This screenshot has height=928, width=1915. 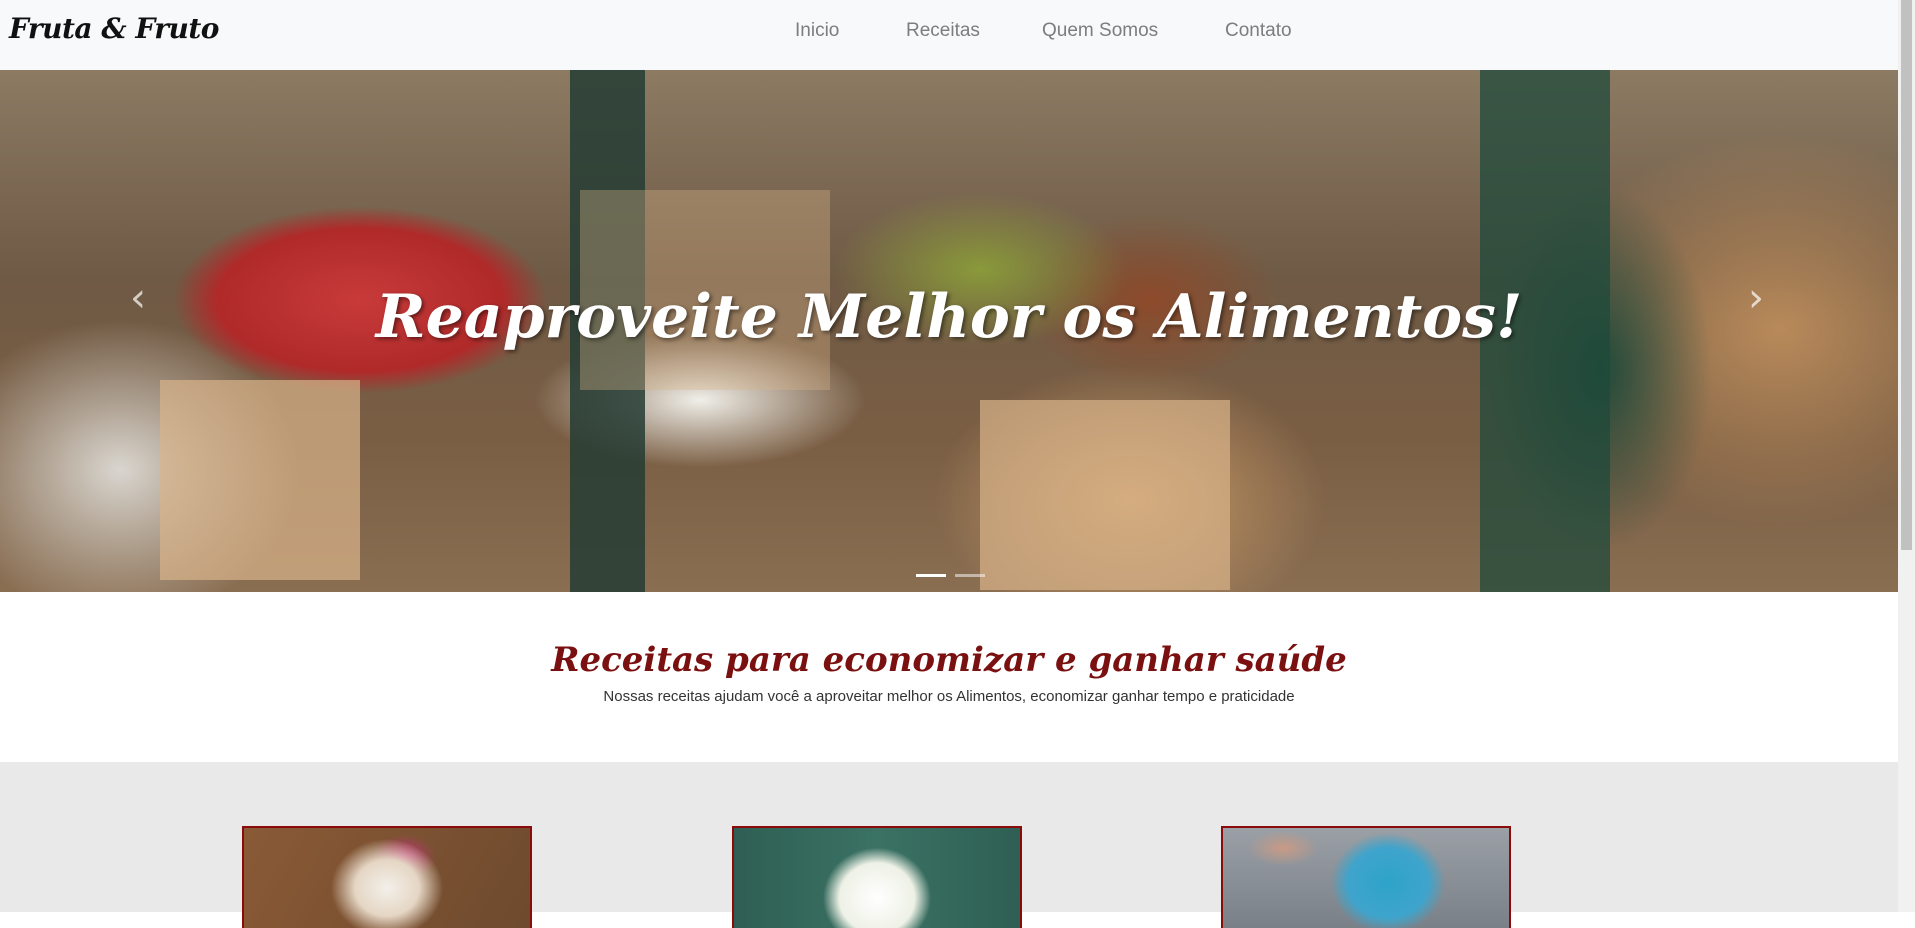 I want to click on hero-title: Reaproveite Melhor os Alimentos!, so click(x=949, y=317).